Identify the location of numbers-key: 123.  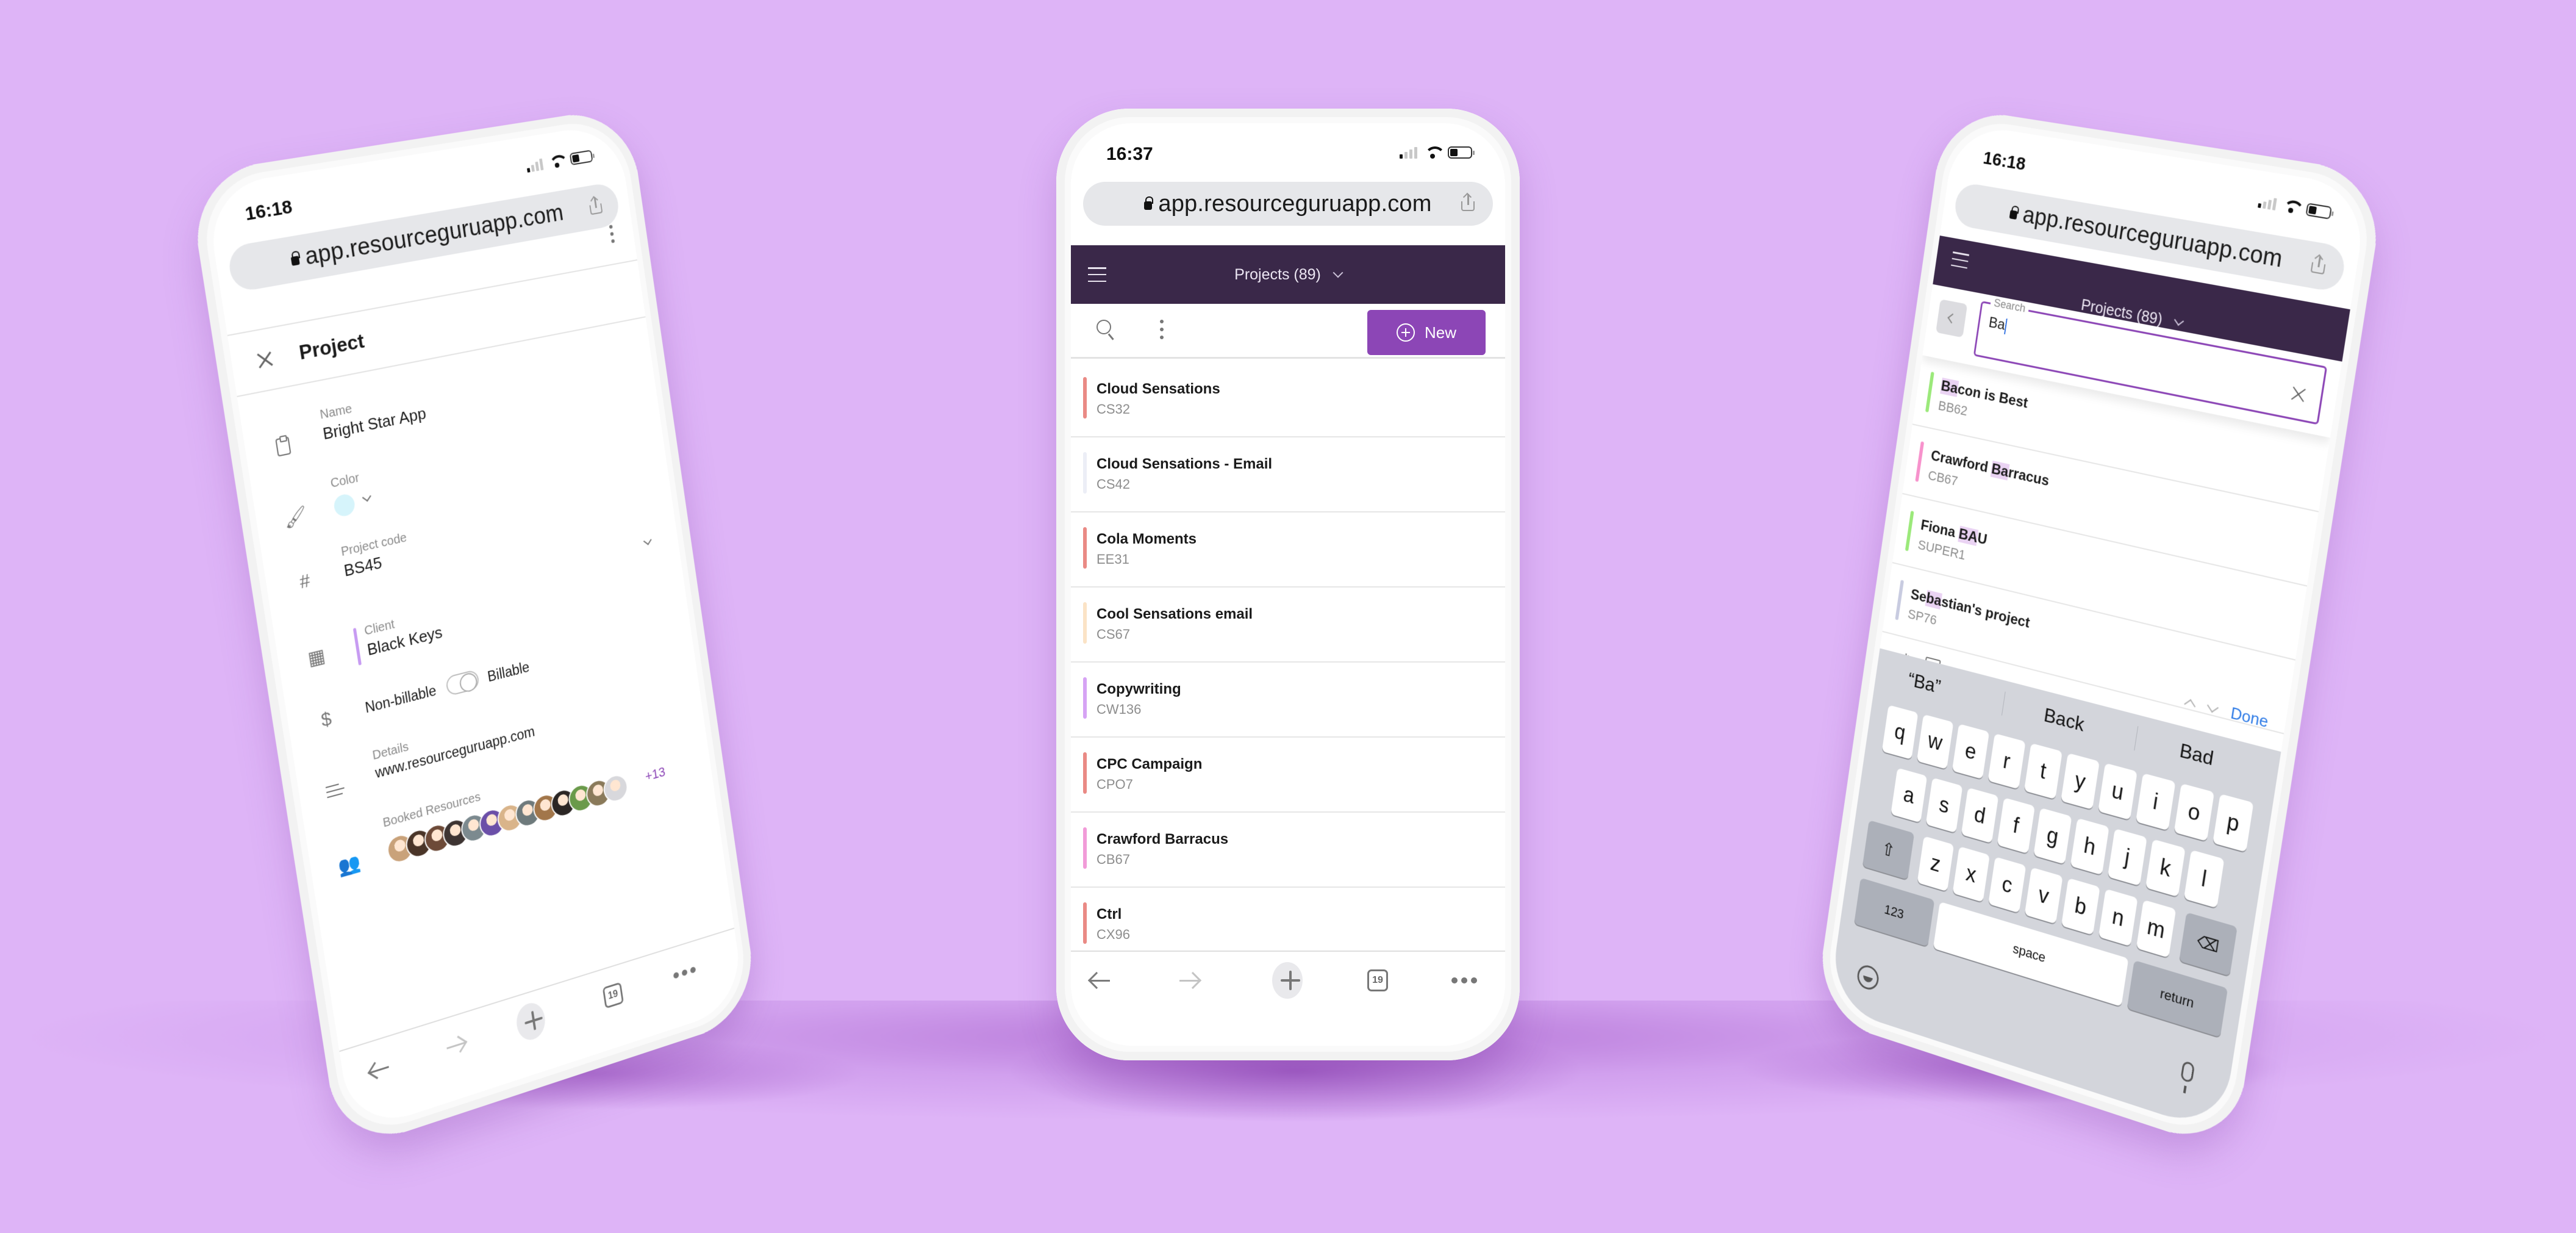
(1894, 912).